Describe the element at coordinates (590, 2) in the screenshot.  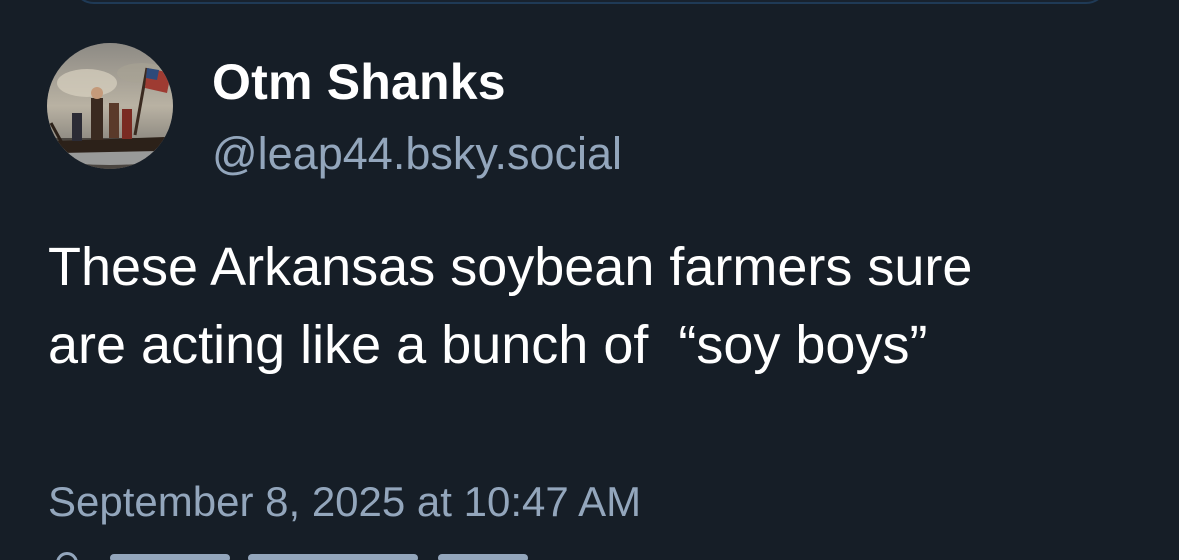
I see `previous-post-box` at that location.